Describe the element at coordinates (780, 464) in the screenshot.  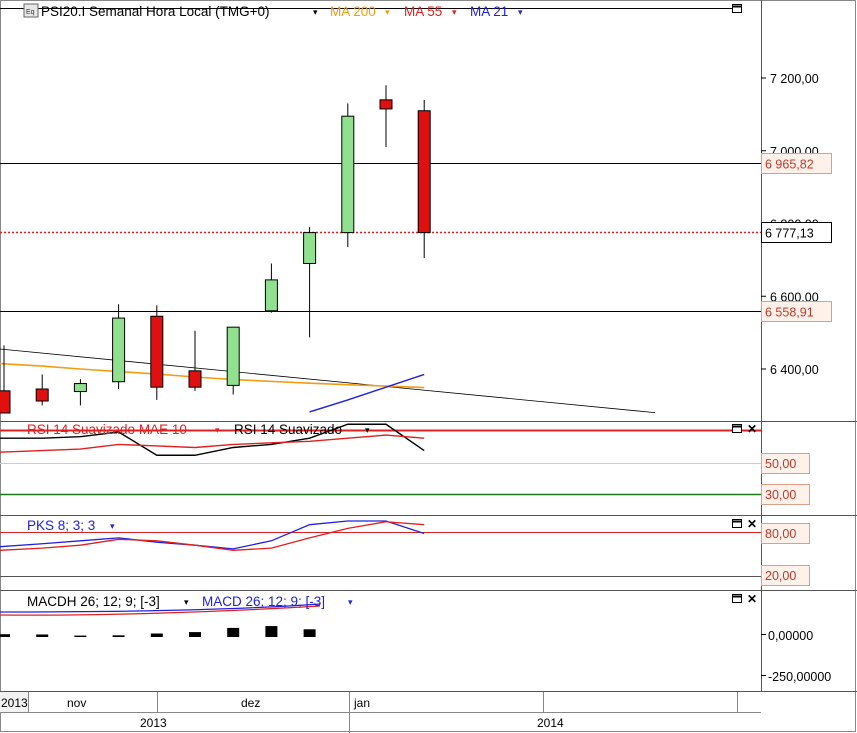
I see `svg-text: 50,00` at that location.